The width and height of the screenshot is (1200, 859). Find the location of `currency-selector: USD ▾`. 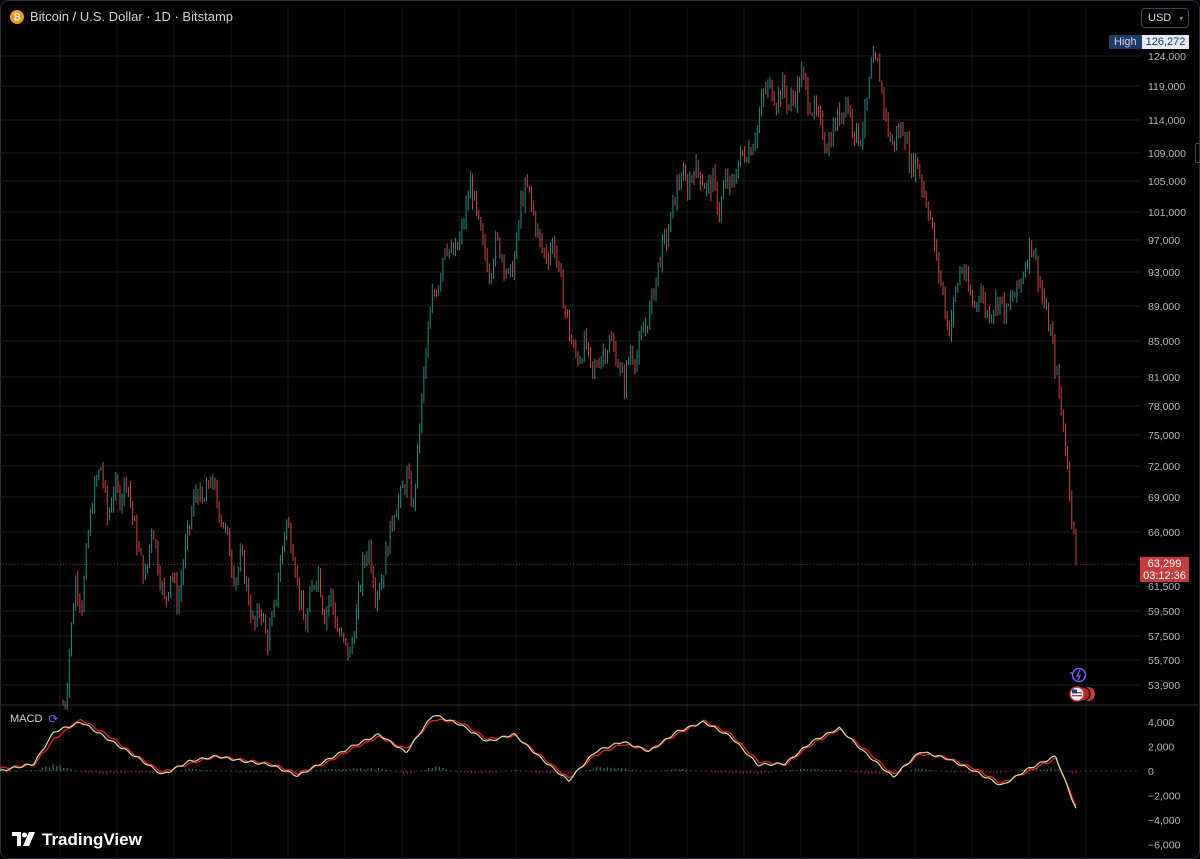

currency-selector: USD ▾ is located at coordinates (1165, 18).